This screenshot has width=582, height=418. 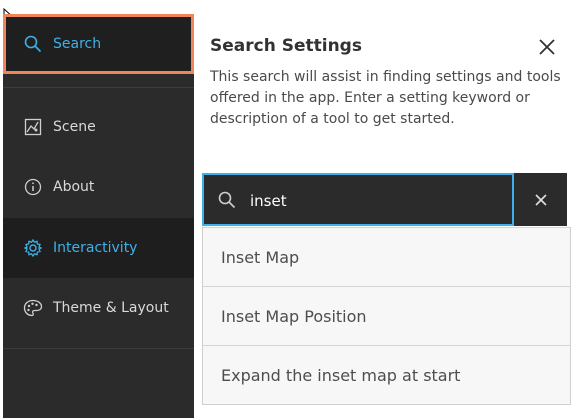 What do you see at coordinates (74, 187) in the screenshot?
I see `sidebar-item-label: About` at bounding box center [74, 187].